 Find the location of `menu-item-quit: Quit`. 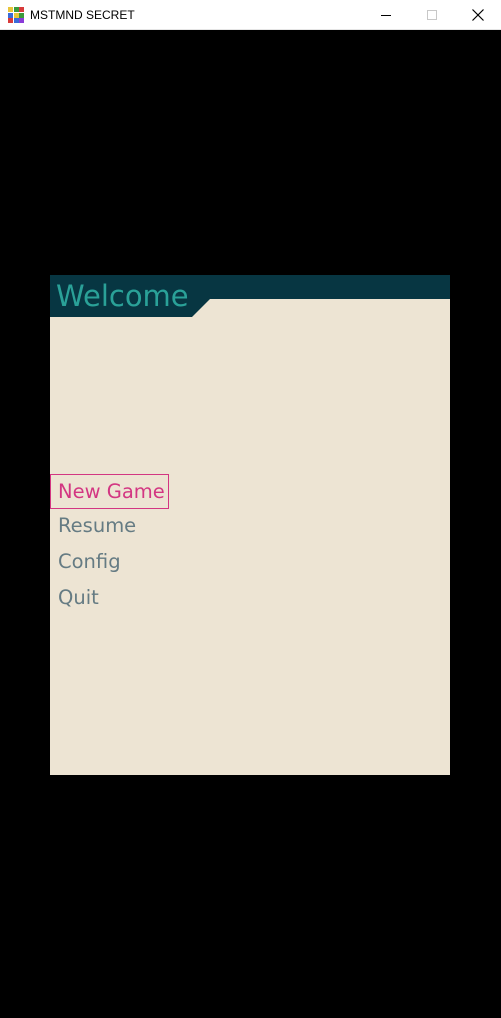

menu-item-quit: Quit is located at coordinates (109, 599).